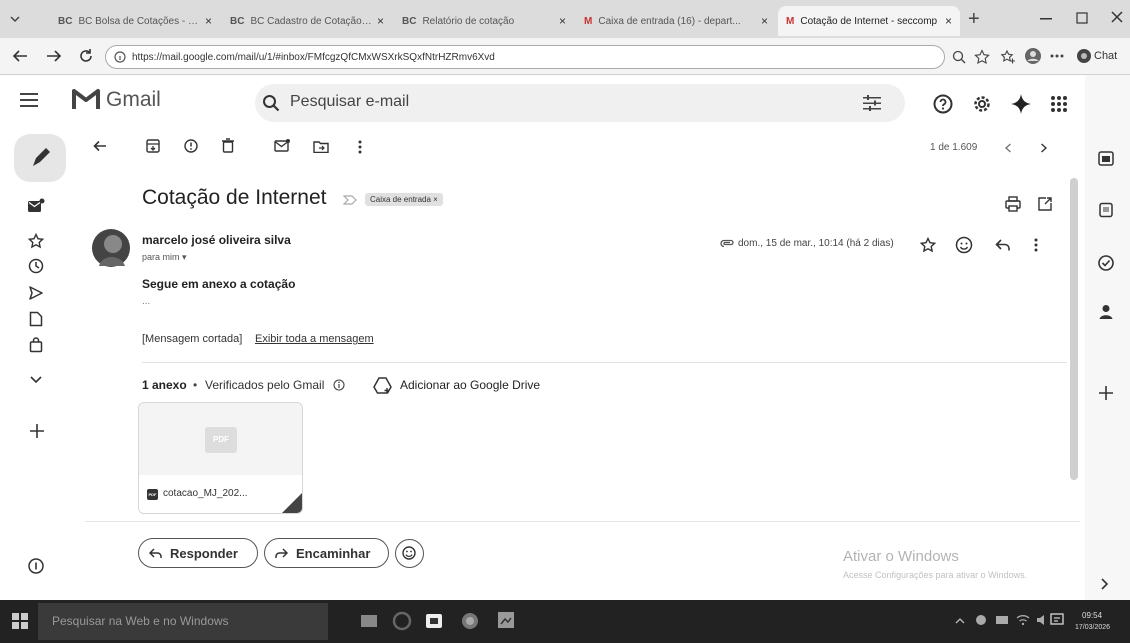  Describe the element at coordinates (307, 21) in the screenshot. I see `tab-cadastro-cotacao: BC BC Cadastro de Cotação - BNC ×` at that location.